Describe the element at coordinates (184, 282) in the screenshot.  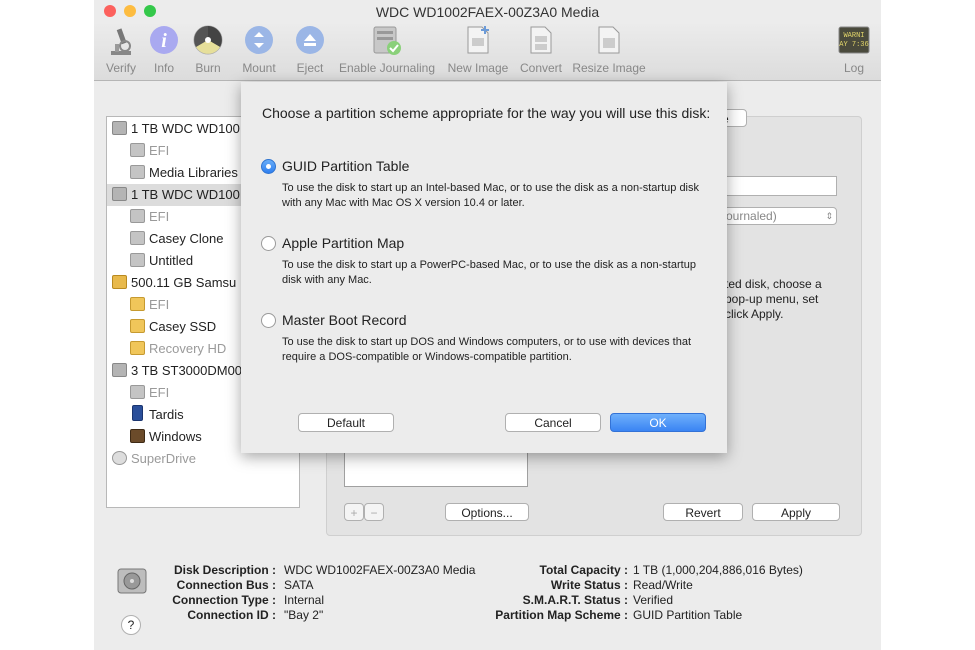
I see `sidebar-item-label: 500.11 GB Samsu` at that location.